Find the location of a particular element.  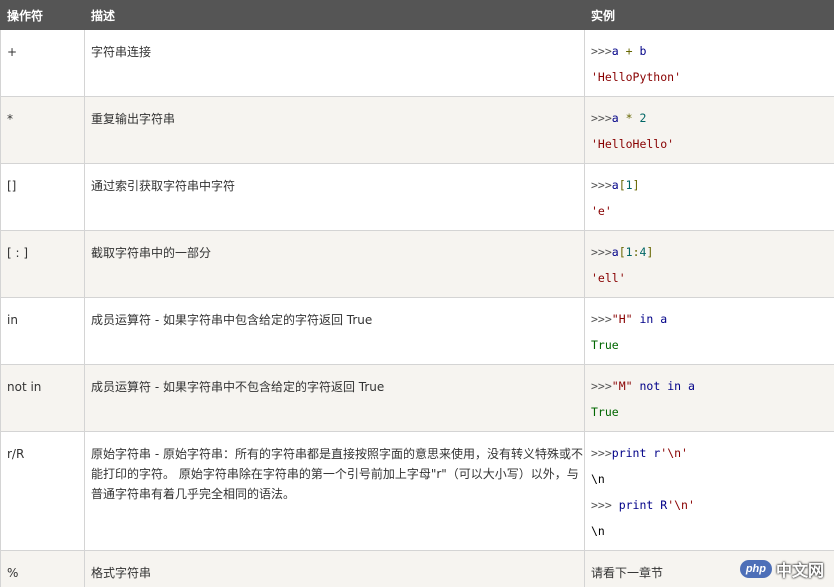

code-token: "H" is located at coordinates (622, 319).